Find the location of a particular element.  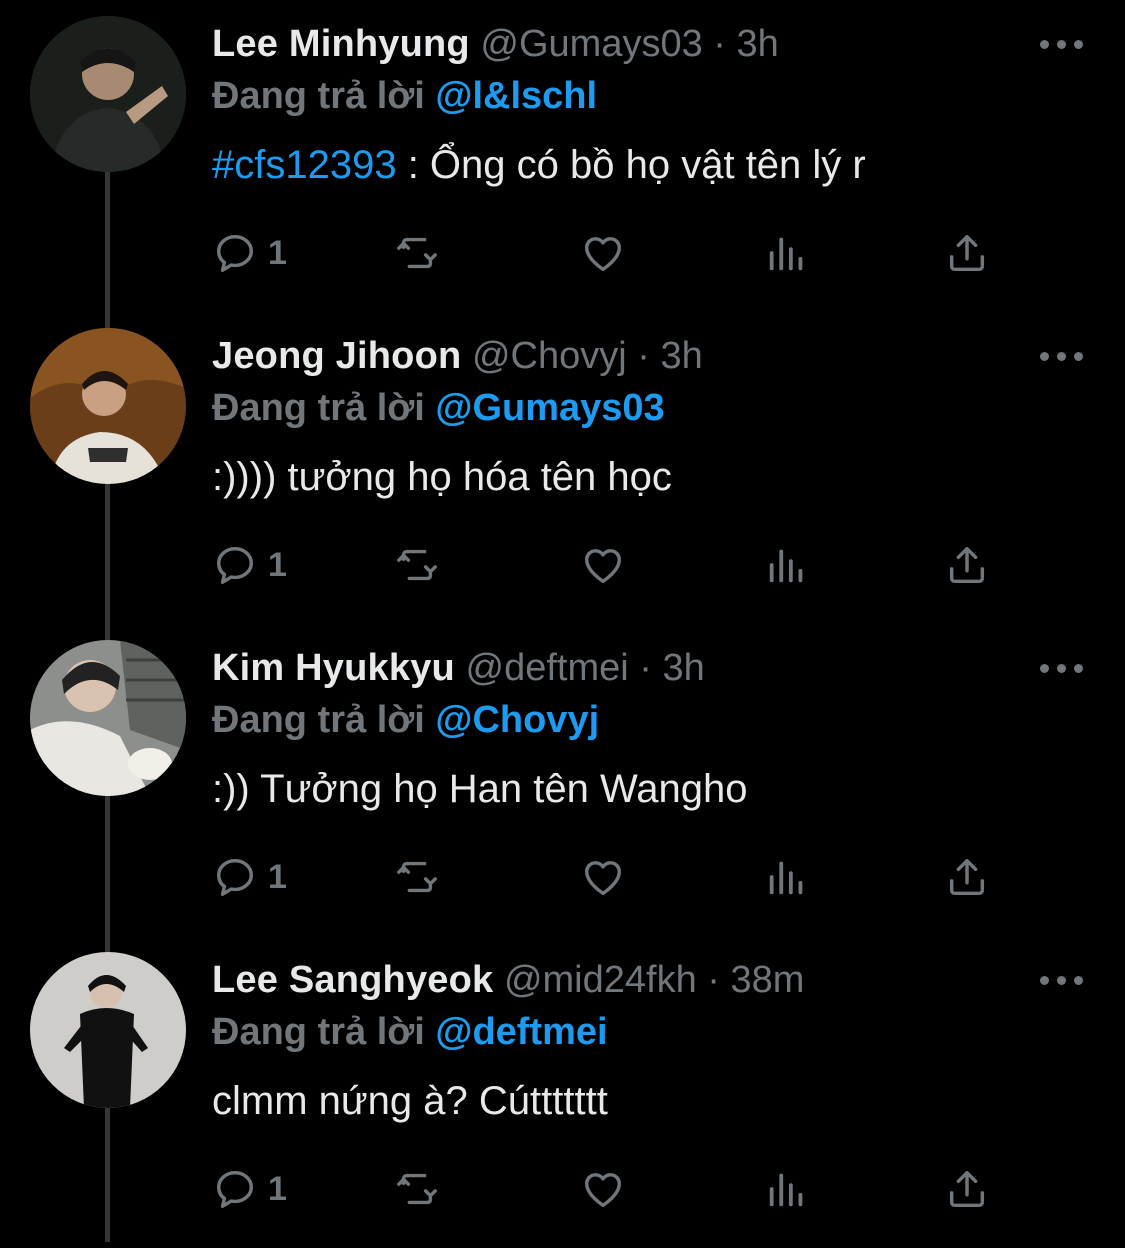

tweet-header: Lee Minhyung @Gumays03 · 3h is located at coordinates (495, 44).